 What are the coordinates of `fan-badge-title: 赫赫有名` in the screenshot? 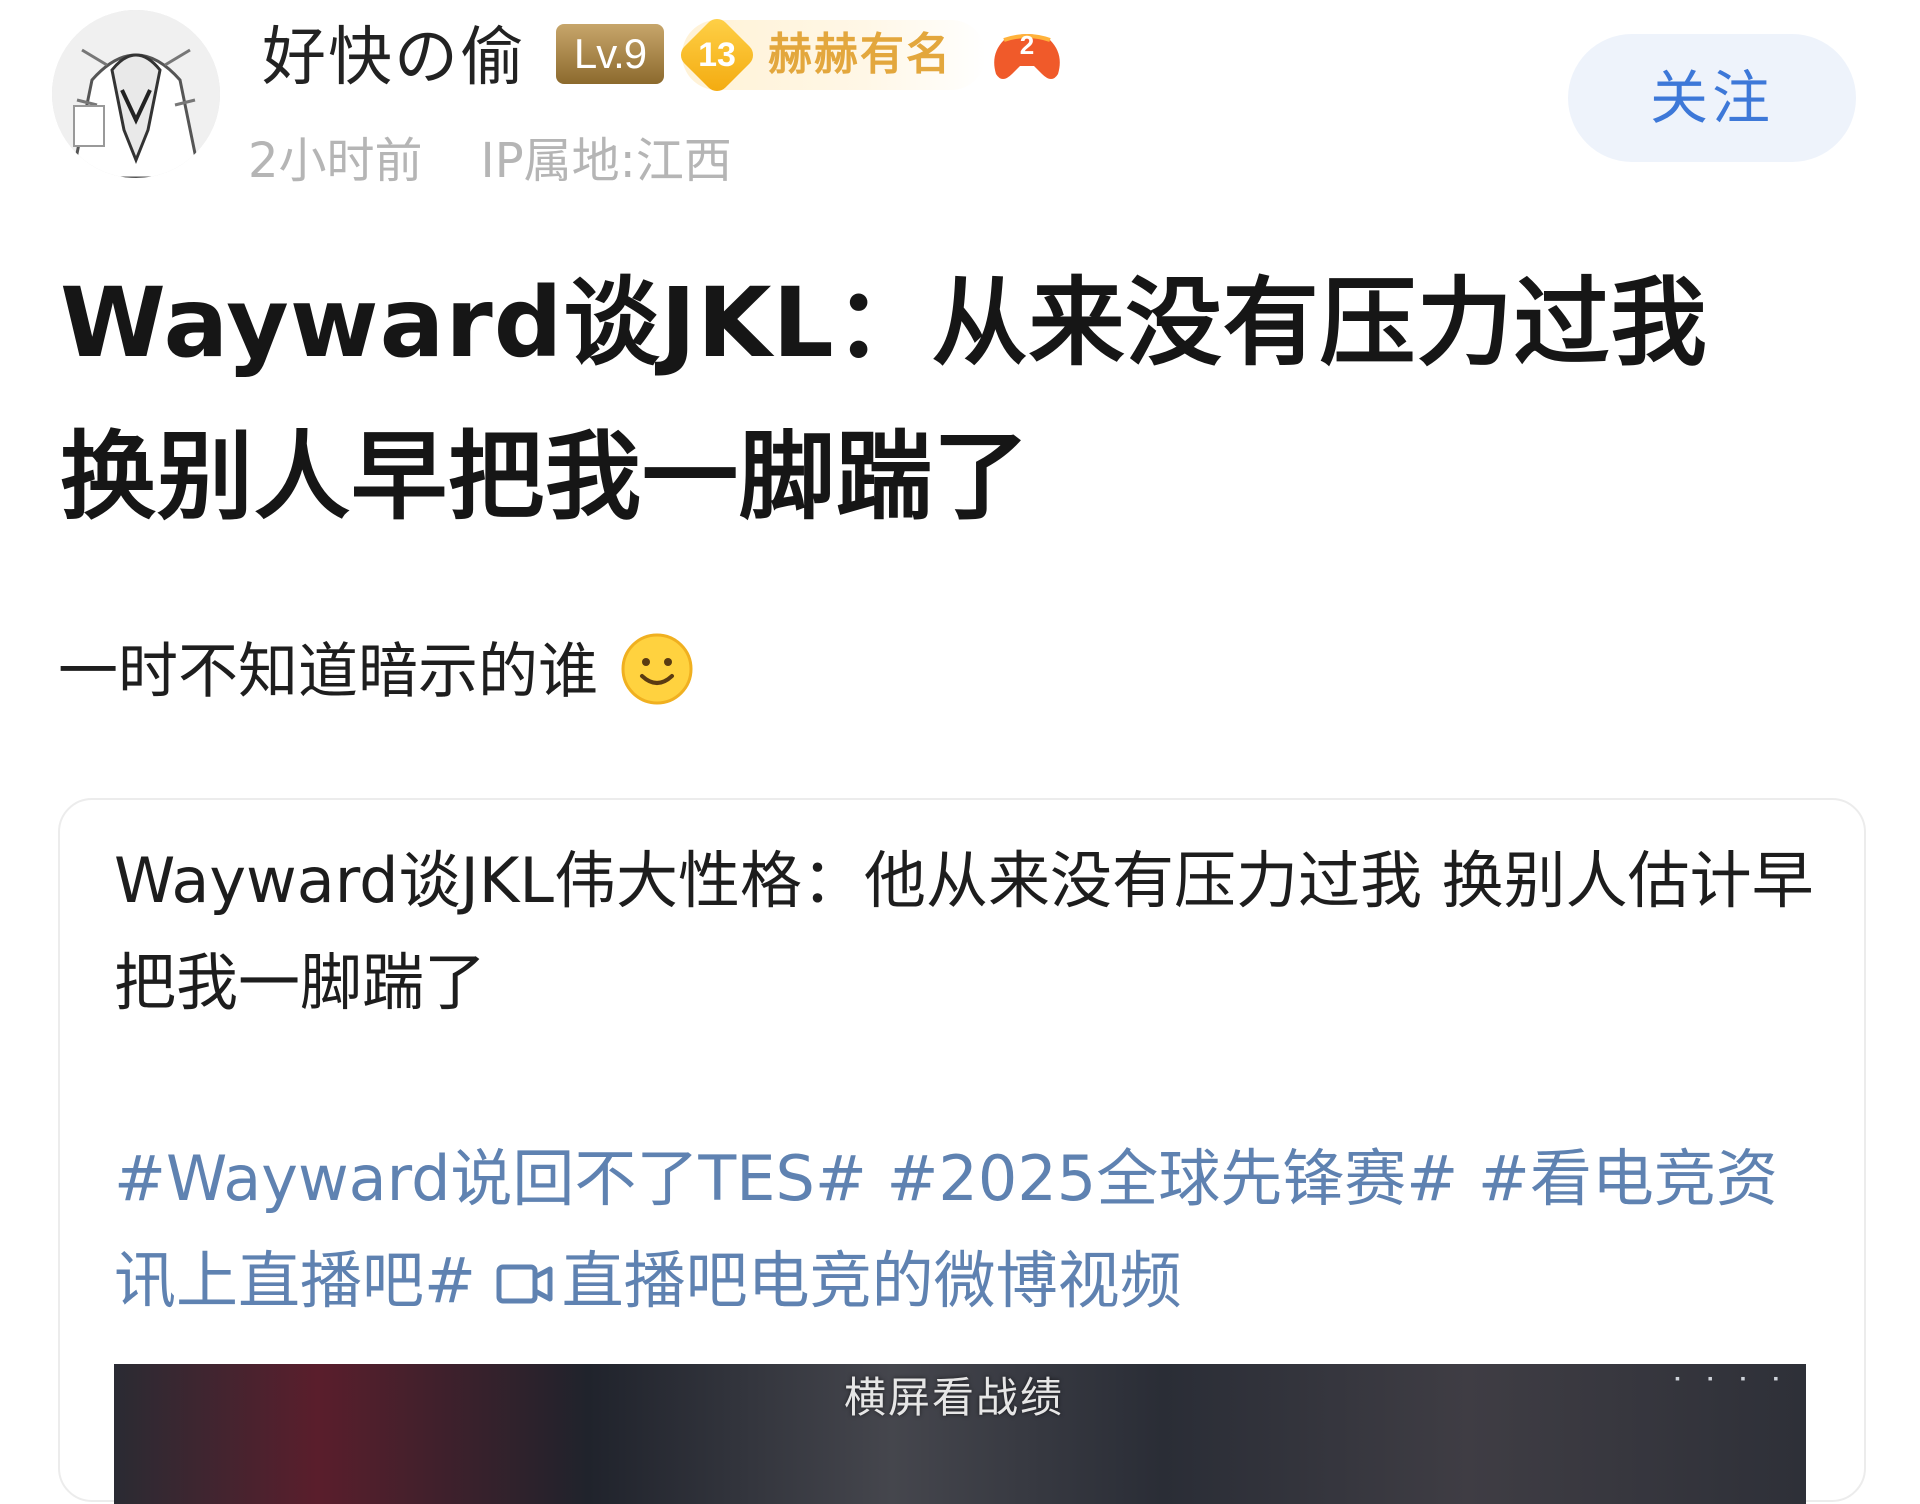 It's located at (860, 54).